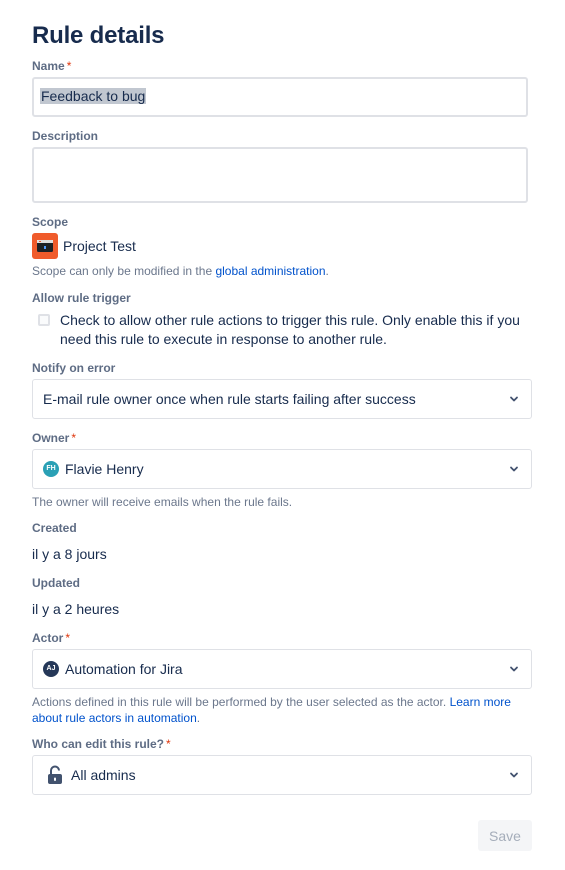  I want to click on owner-select: FH Flavie Henry, so click(282, 469).